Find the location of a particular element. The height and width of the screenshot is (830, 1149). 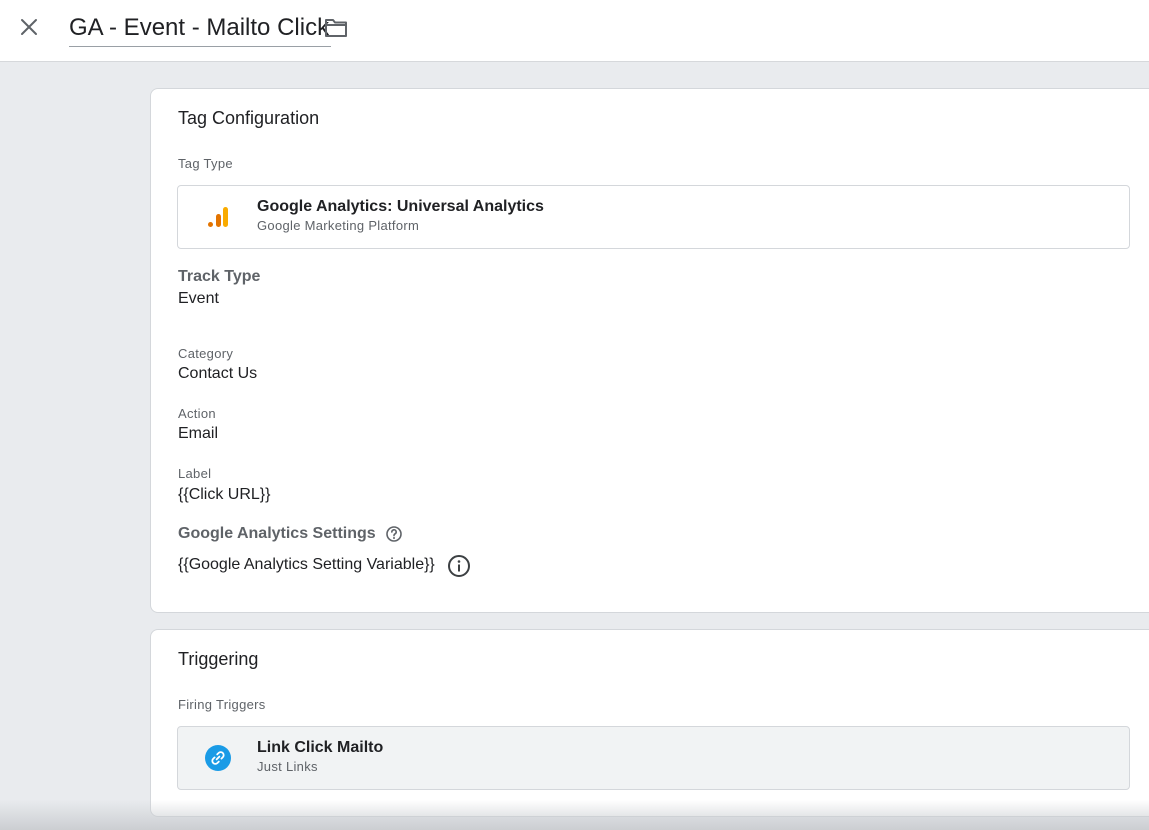

close-button is located at coordinates (29, 27).